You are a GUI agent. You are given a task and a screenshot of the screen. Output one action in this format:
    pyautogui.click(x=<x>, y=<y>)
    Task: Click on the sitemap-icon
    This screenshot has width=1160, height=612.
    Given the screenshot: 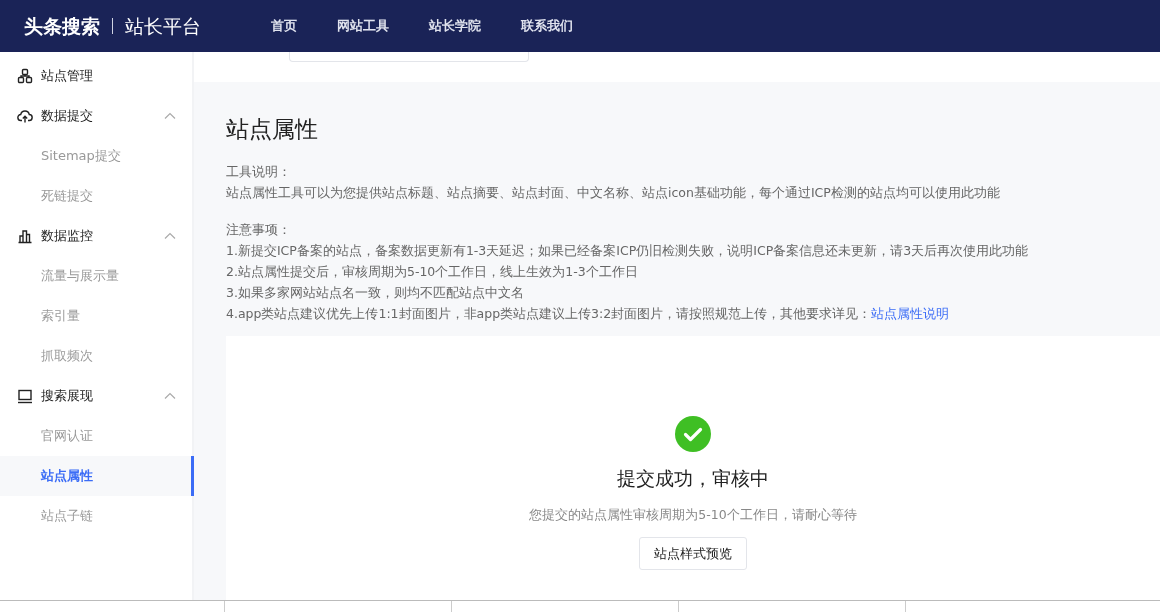 What is the action you would take?
    pyautogui.click(x=25, y=76)
    